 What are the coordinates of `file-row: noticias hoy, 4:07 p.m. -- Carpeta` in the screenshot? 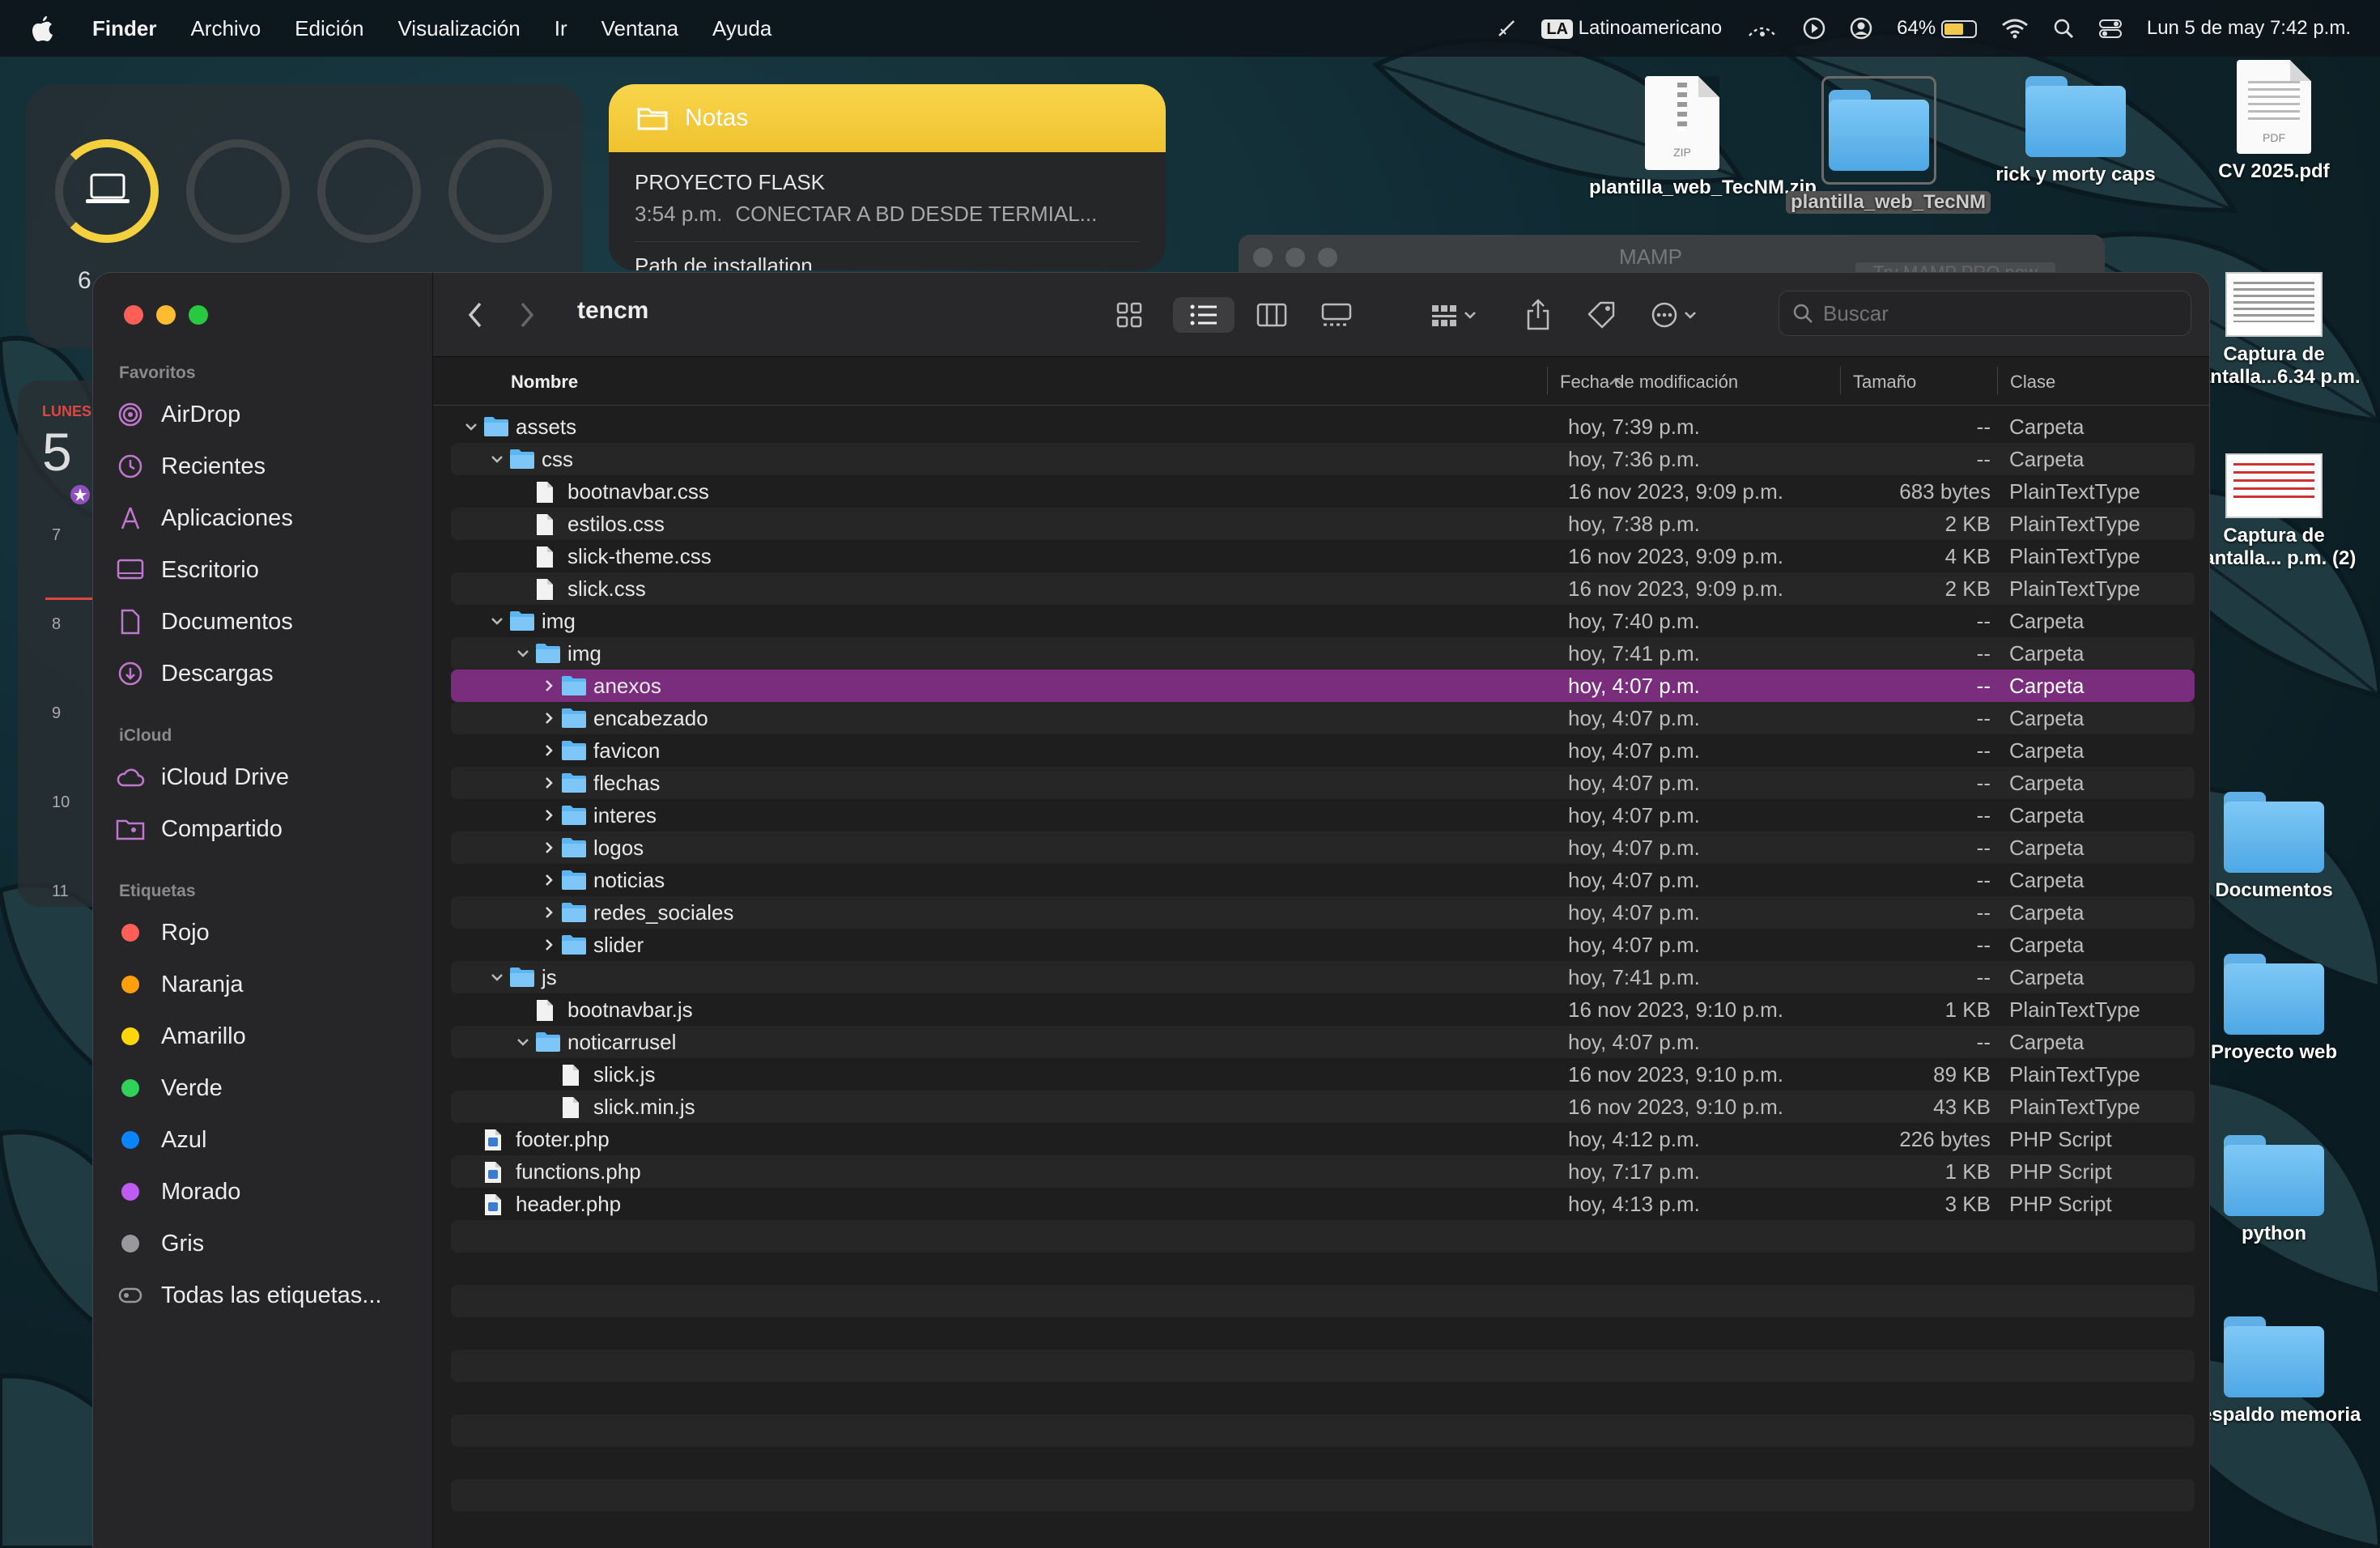 It's located at (1323, 880).